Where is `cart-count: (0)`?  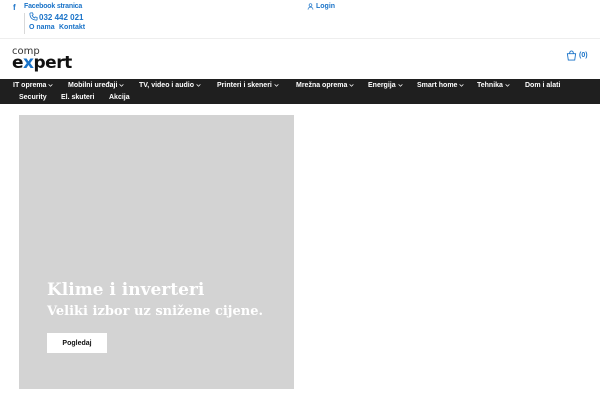
cart-count: (0) is located at coordinates (583, 55).